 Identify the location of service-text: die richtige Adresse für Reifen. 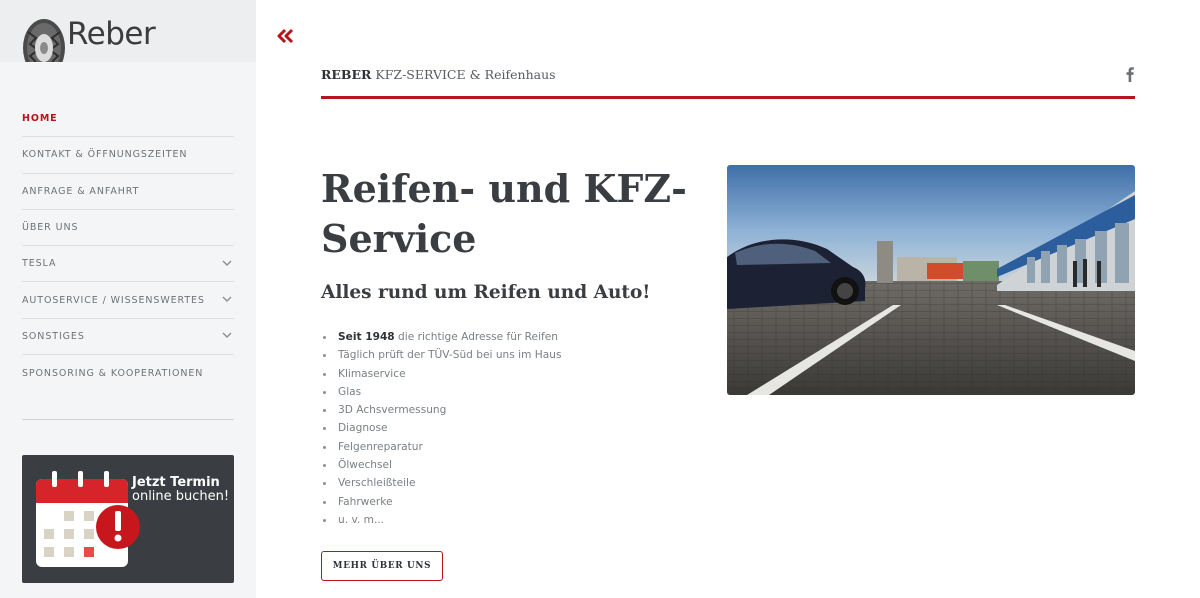
(476, 337).